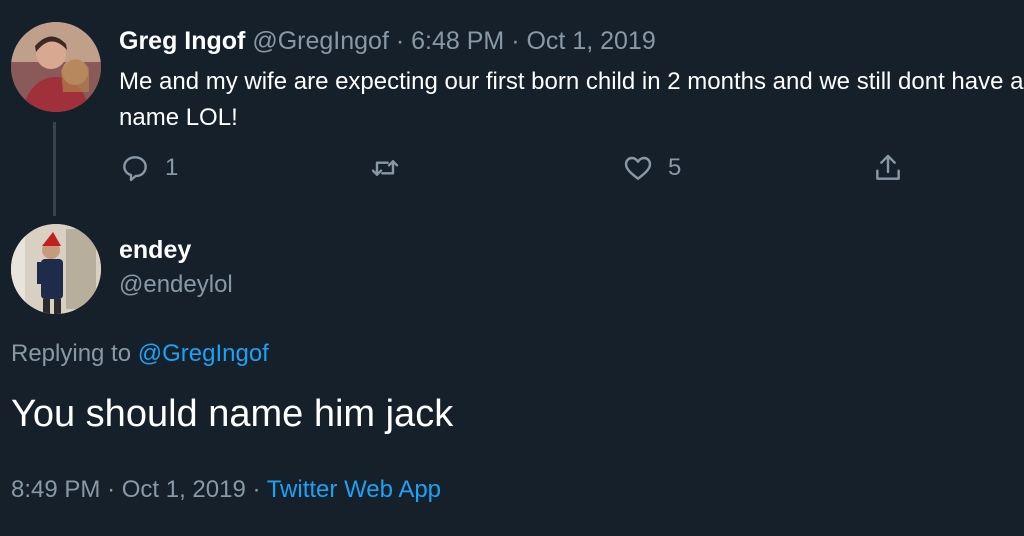 Image resolution: width=1024 pixels, height=536 pixels. Describe the element at coordinates (675, 167) in the screenshot. I see `like-count: 5` at that location.